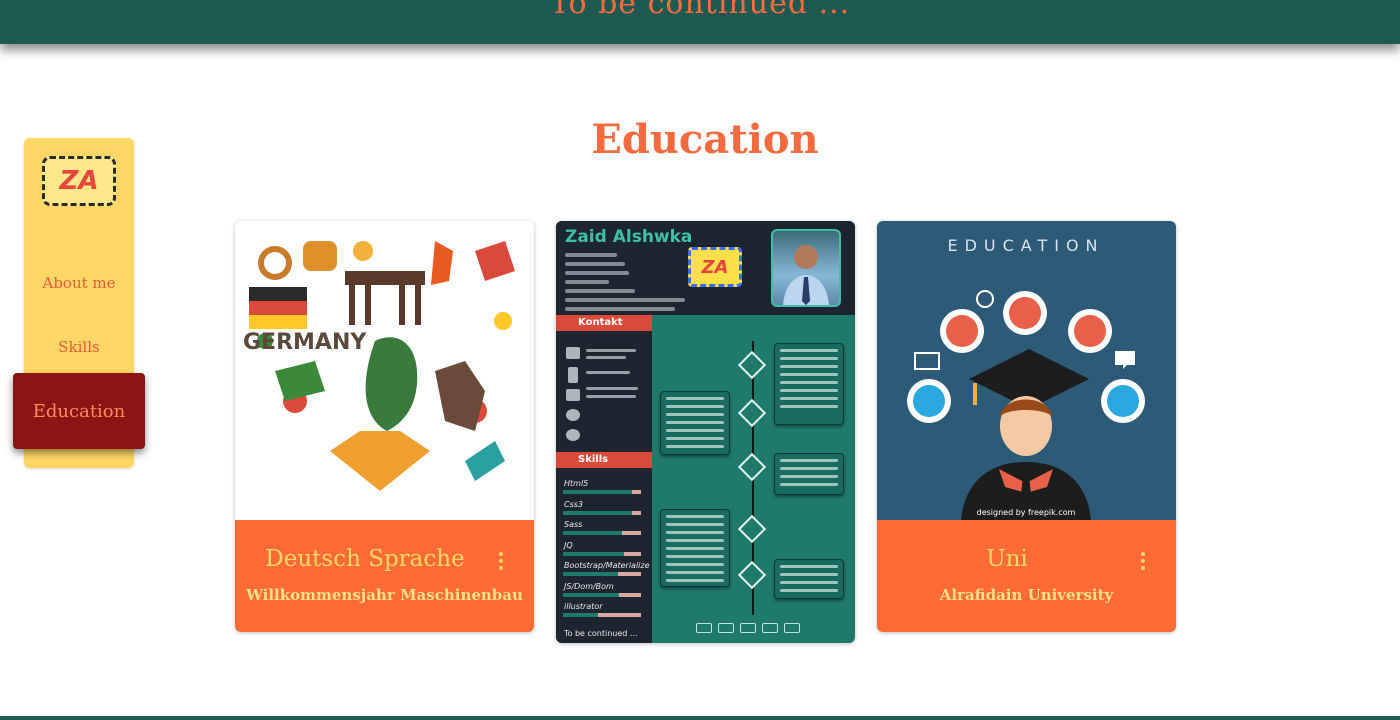 This screenshot has height=720, width=1400. I want to click on gear-icon, so click(752, 575).